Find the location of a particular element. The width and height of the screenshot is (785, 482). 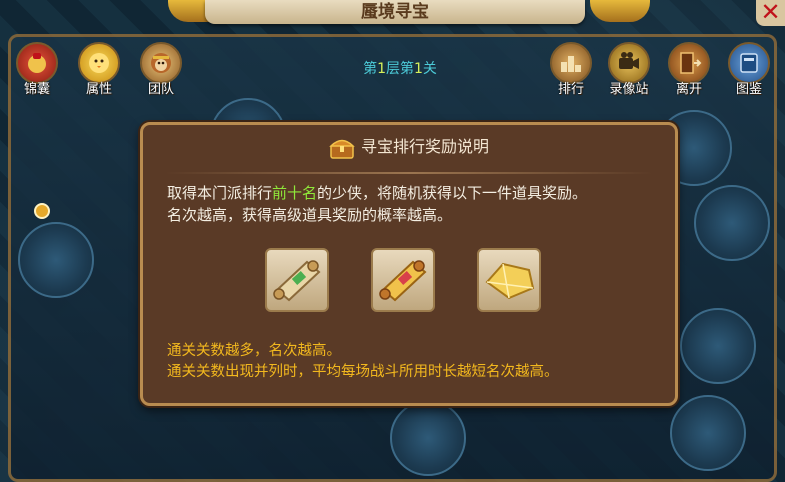

tool-ranking-button: 排行 is located at coordinates (571, 69).